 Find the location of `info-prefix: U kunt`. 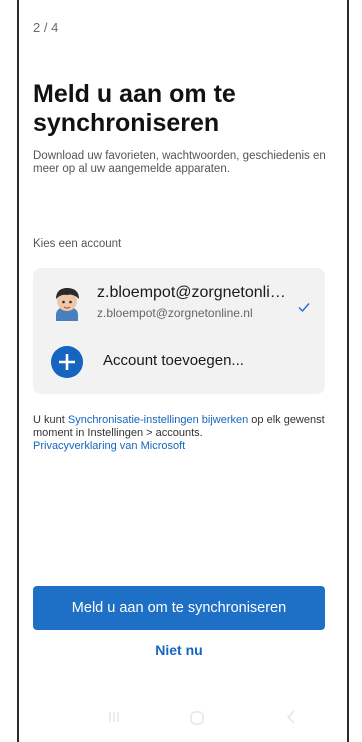

info-prefix: U kunt is located at coordinates (50, 420).